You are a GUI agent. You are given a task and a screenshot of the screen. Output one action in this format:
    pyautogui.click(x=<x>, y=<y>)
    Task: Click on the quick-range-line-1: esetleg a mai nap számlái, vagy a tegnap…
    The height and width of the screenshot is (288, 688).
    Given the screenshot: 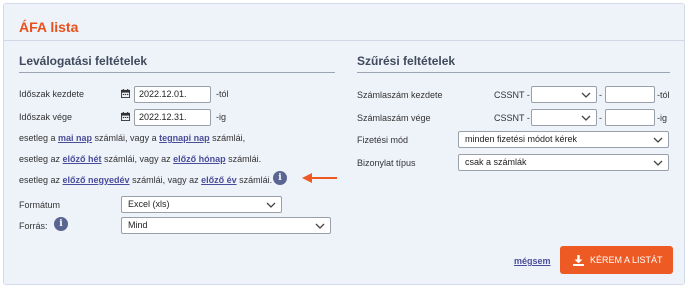 What is the action you would take?
    pyautogui.click(x=132, y=138)
    